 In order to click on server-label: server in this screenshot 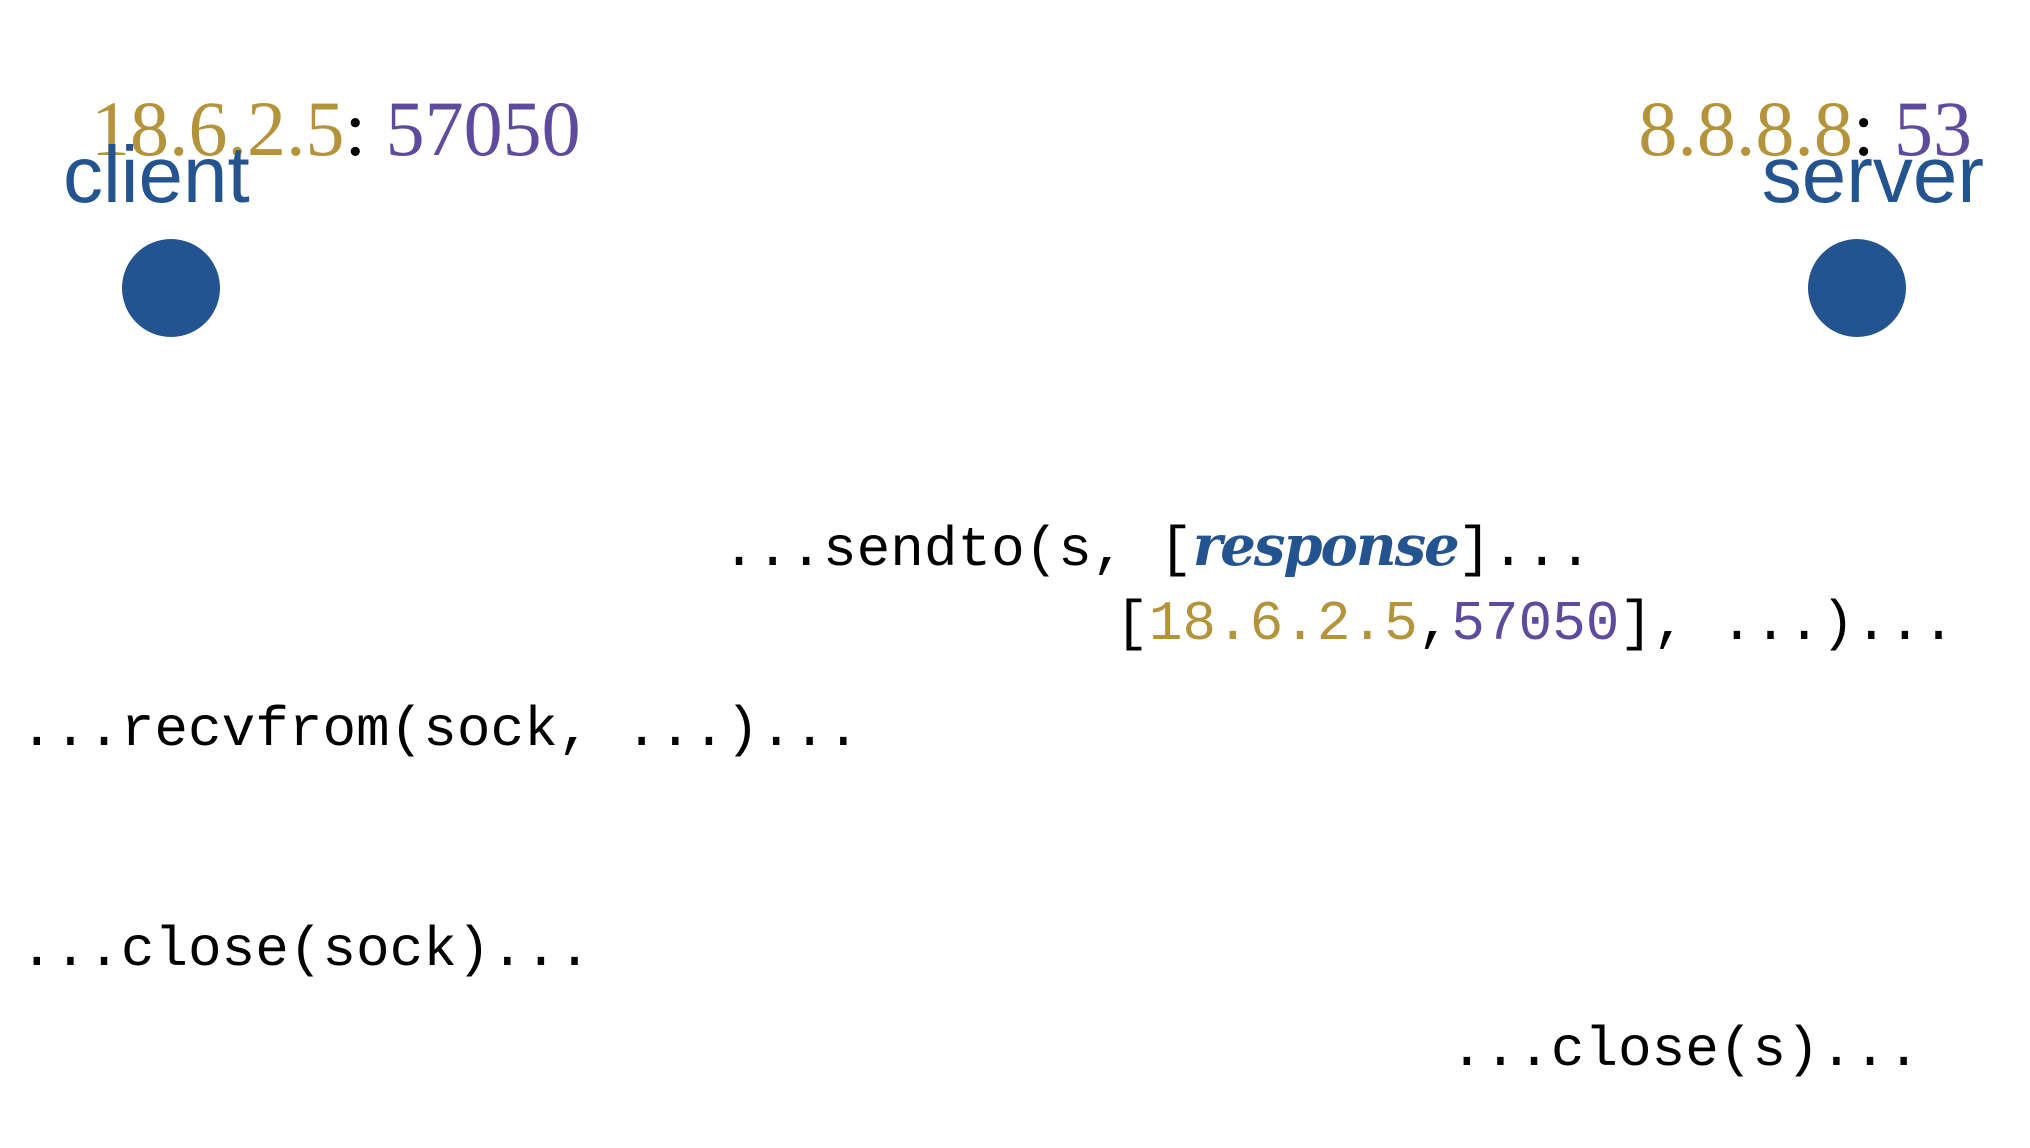, I will do `click(1872, 174)`.